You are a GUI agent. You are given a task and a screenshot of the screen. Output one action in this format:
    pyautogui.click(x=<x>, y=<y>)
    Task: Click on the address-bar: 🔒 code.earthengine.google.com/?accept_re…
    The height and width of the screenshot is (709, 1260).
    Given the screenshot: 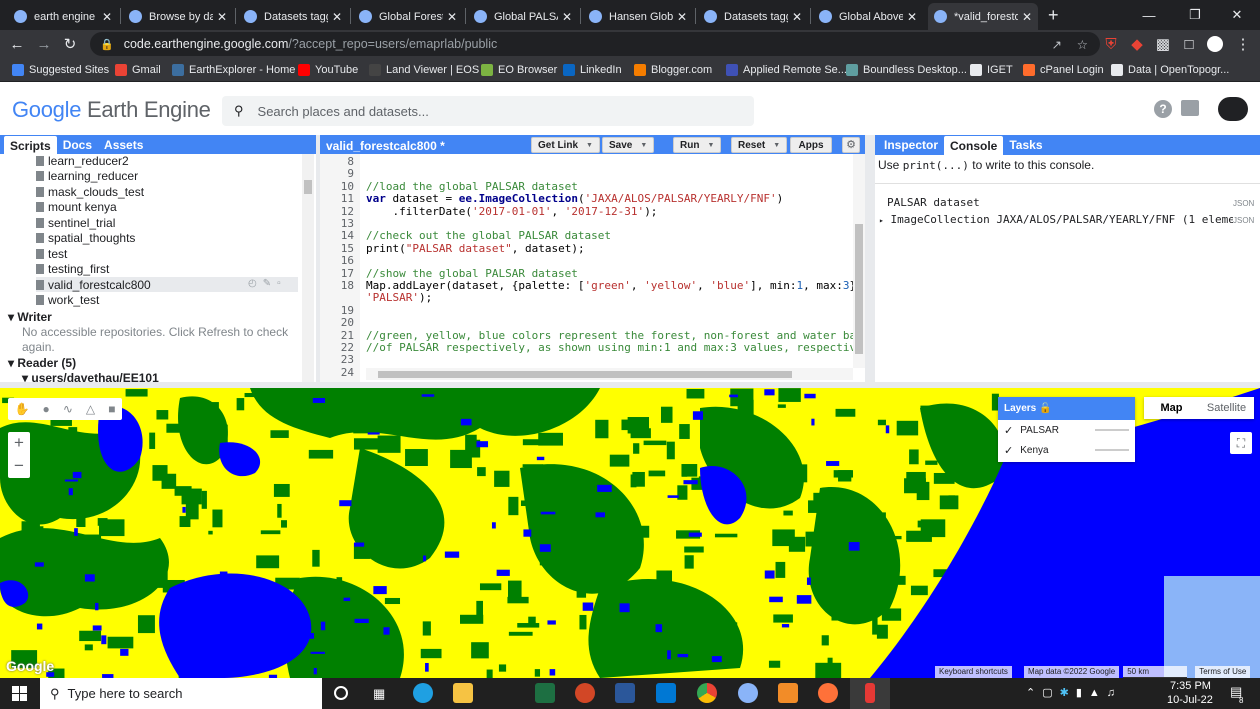 What is the action you would take?
    pyautogui.click(x=595, y=44)
    